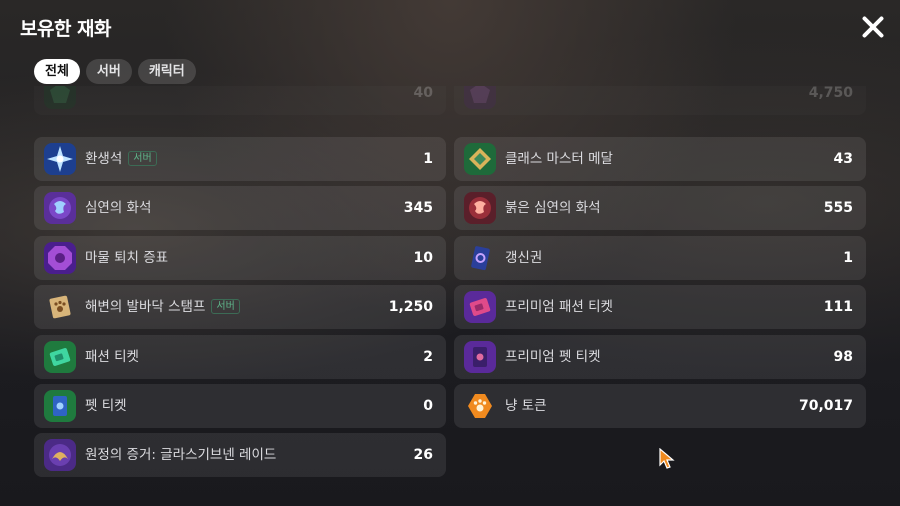  Describe the element at coordinates (660, 307) in the screenshot. I see `currency-row: 프리미엄 패션 티켓 111` at that location.